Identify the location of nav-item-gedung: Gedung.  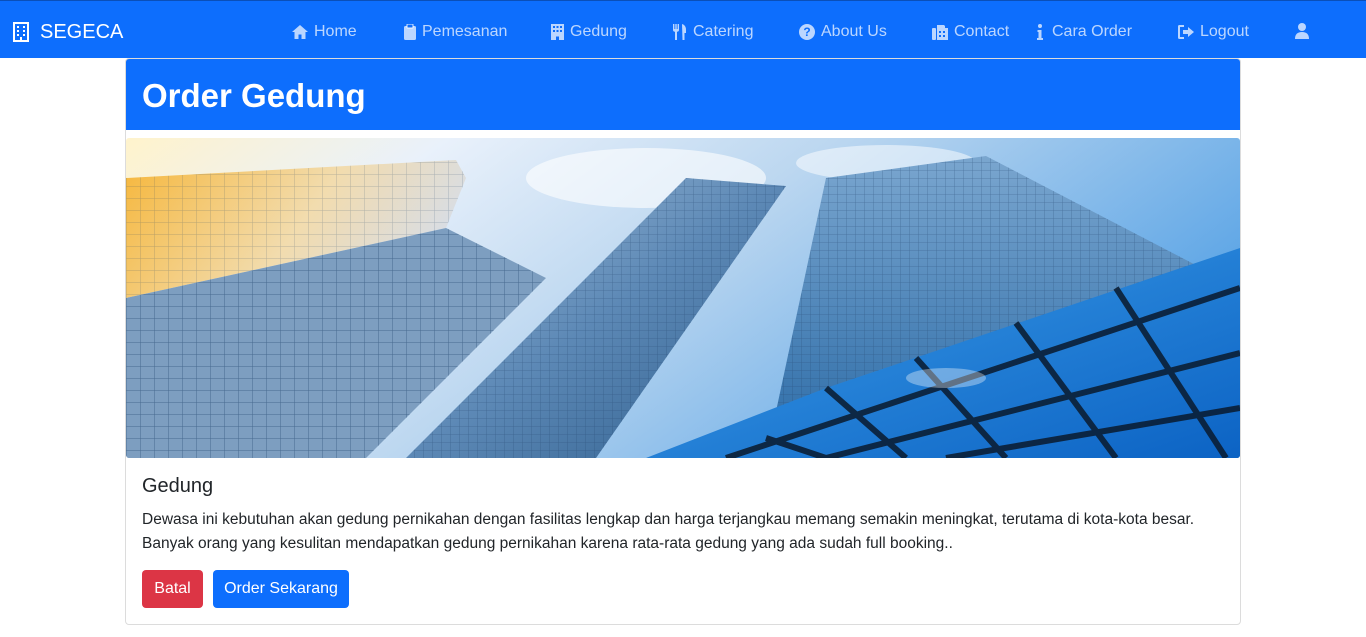
(589, 32).